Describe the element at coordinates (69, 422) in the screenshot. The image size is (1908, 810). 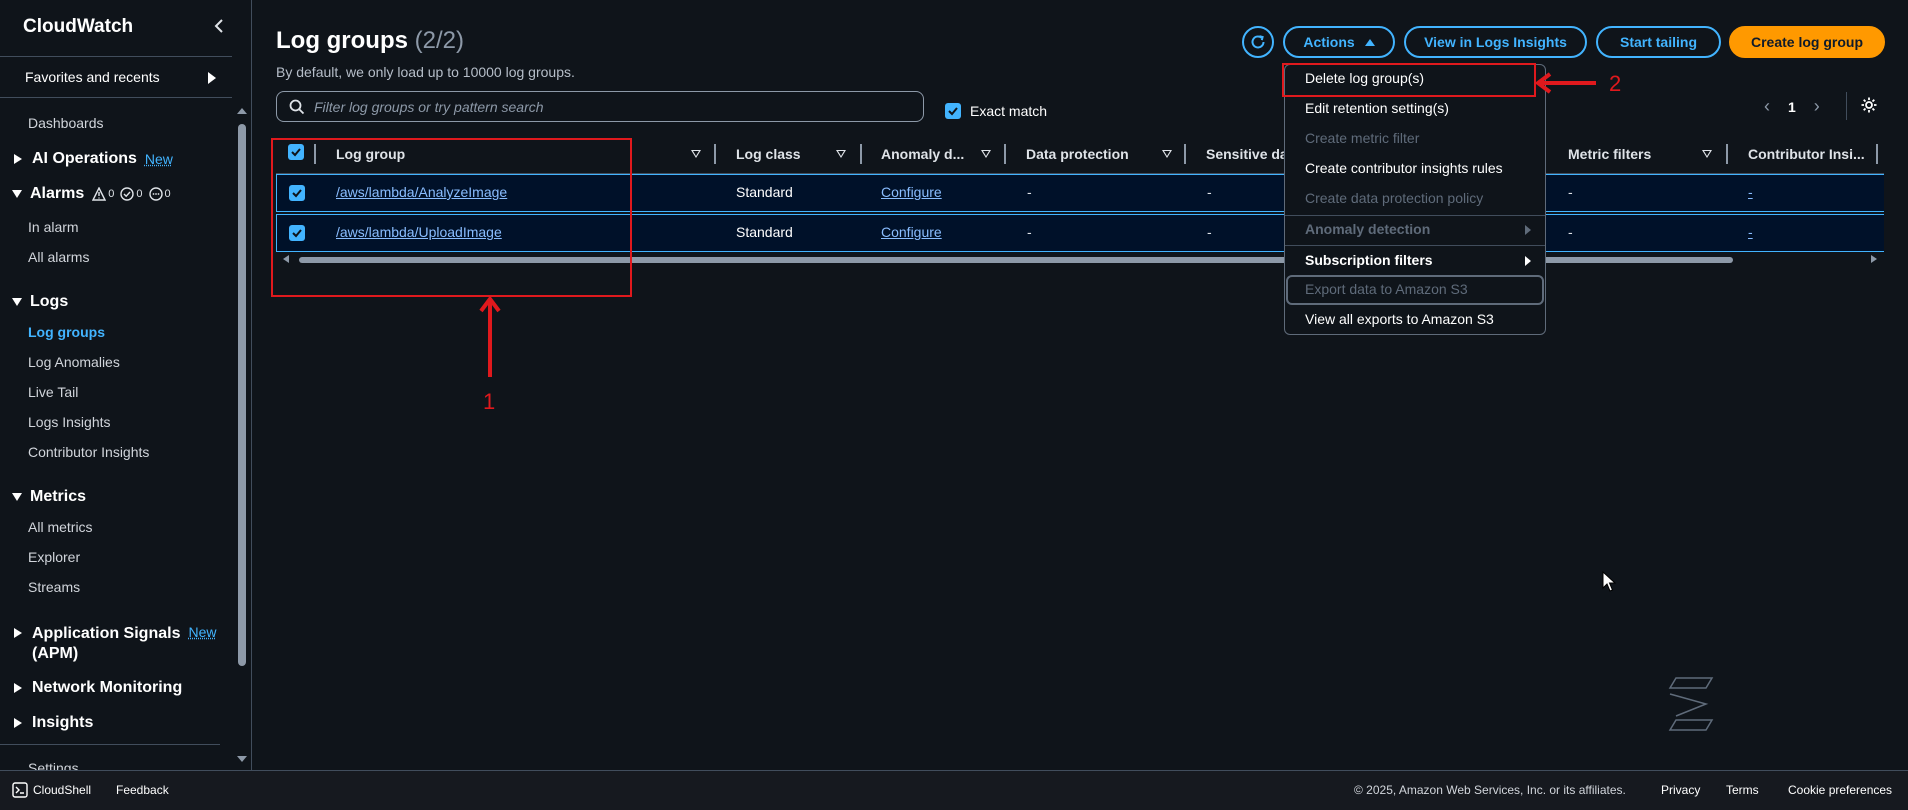
I see `nav-logs-insights: Logs Insights` at that location.